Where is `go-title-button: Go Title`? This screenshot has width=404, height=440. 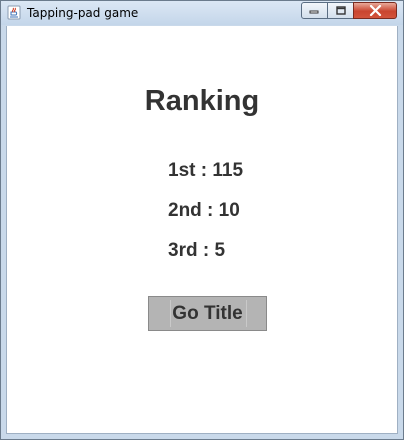
go-title-button: Go Title is located at coordinates (207, 313).